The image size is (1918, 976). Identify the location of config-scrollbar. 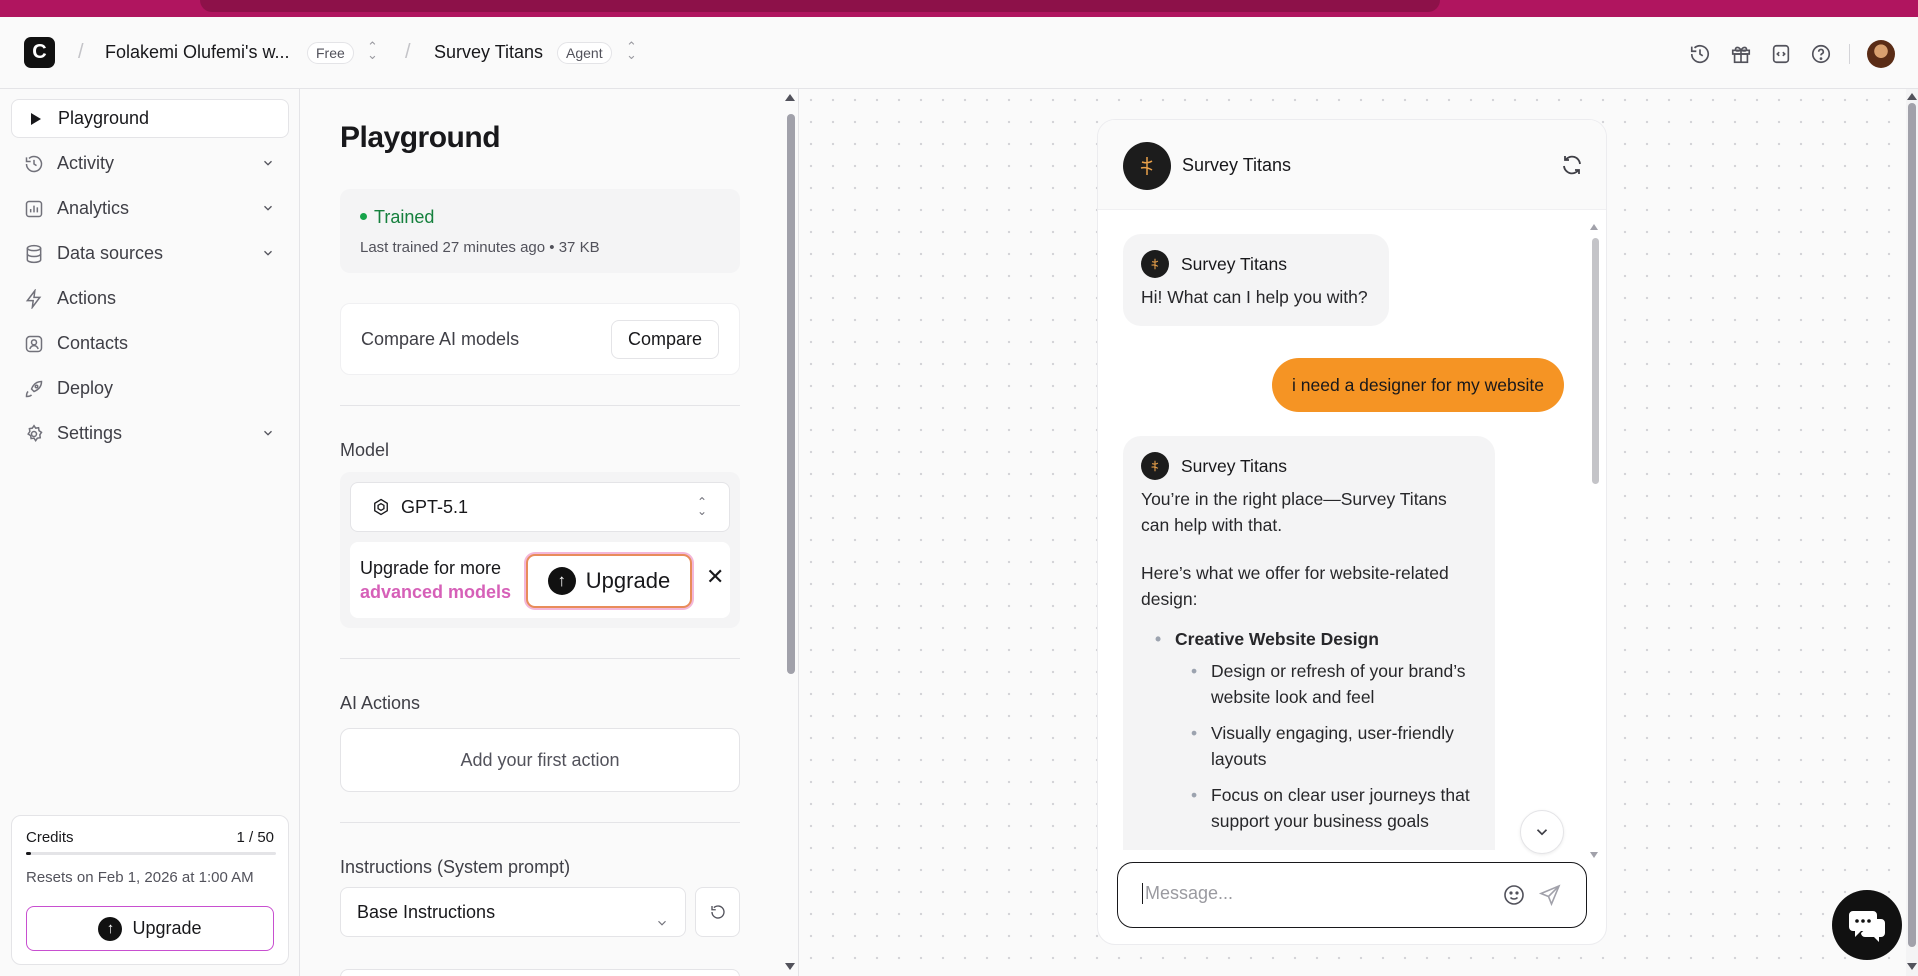
(790, 532).